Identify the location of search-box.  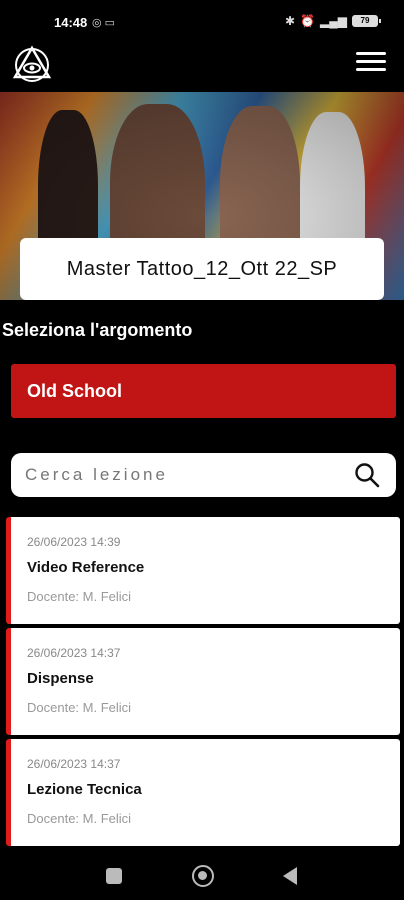
(203, 475).